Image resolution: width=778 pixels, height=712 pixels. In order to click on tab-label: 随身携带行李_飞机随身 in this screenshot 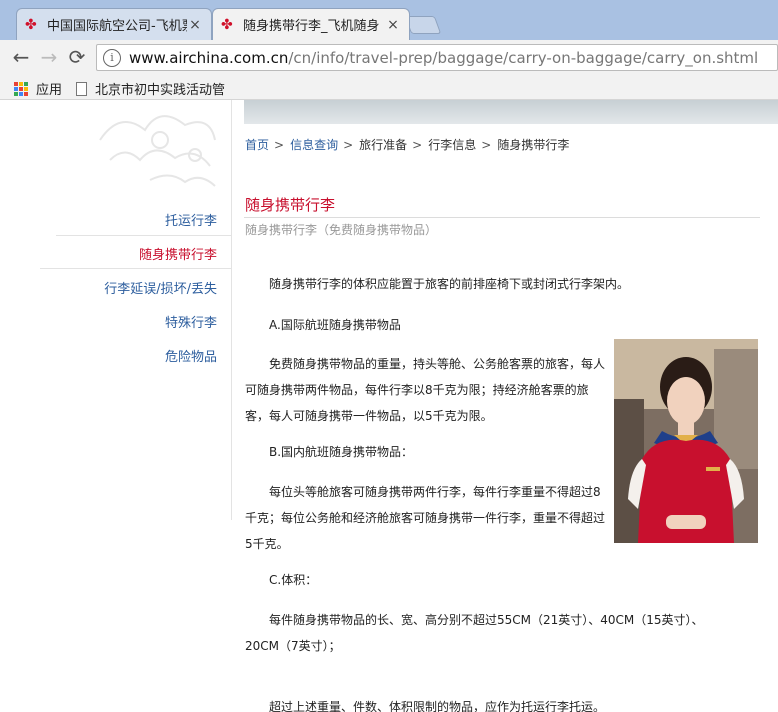, I will do `click(311, 26)`.